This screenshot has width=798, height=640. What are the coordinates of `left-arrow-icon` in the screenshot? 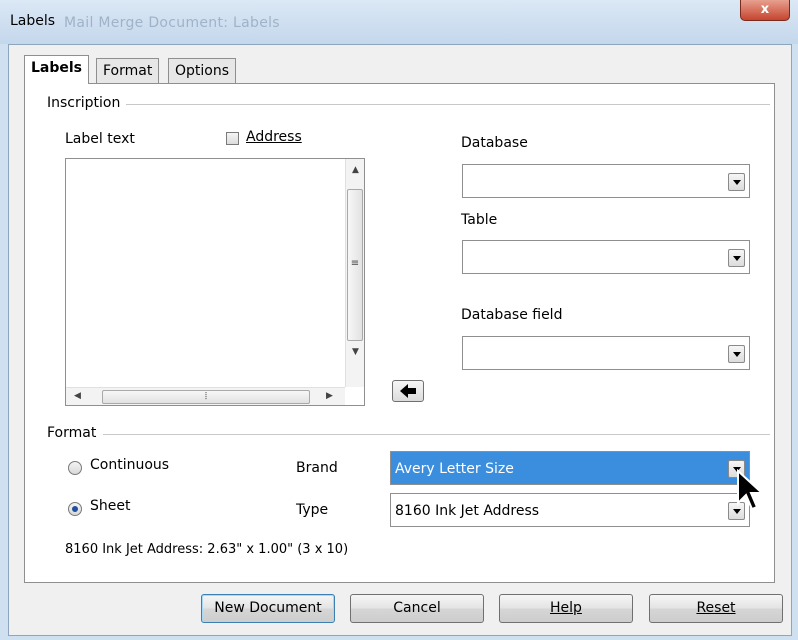 It's located at (408, 391).